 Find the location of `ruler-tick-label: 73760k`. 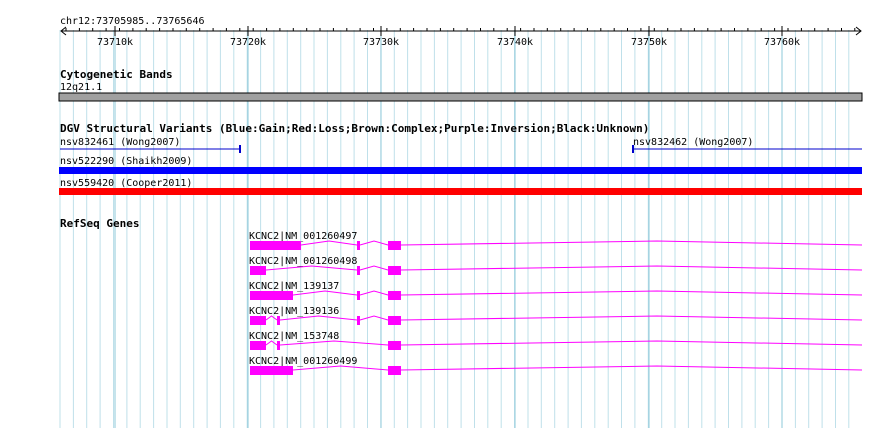

ruler-tick-label: 73760k is located at coordinates (782, 42).